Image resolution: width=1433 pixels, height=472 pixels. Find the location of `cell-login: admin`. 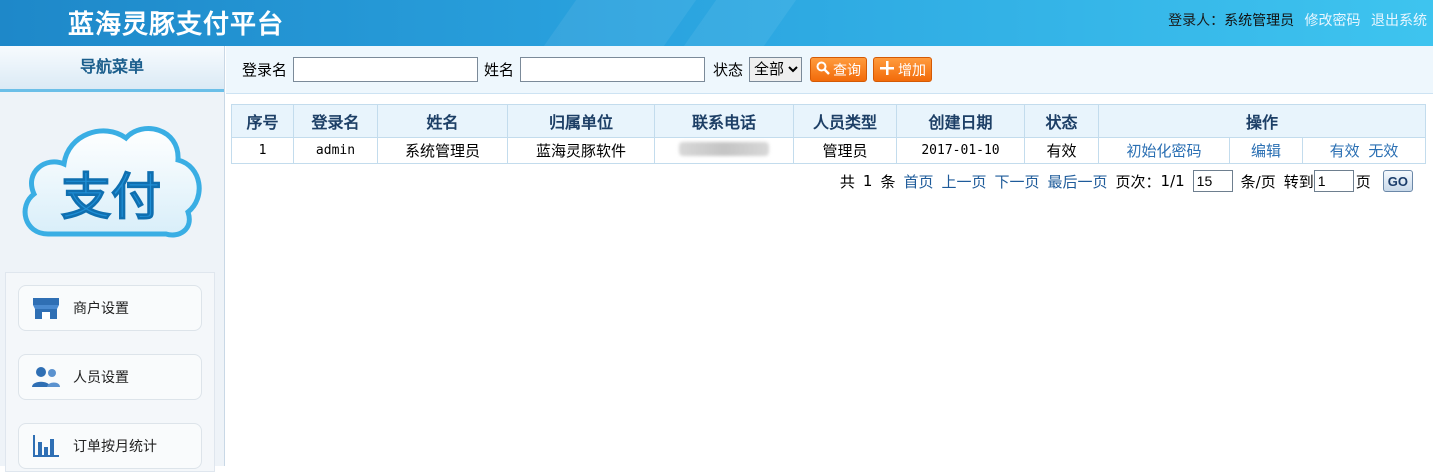

cell-login: admin is located at coordinates (335, 150).